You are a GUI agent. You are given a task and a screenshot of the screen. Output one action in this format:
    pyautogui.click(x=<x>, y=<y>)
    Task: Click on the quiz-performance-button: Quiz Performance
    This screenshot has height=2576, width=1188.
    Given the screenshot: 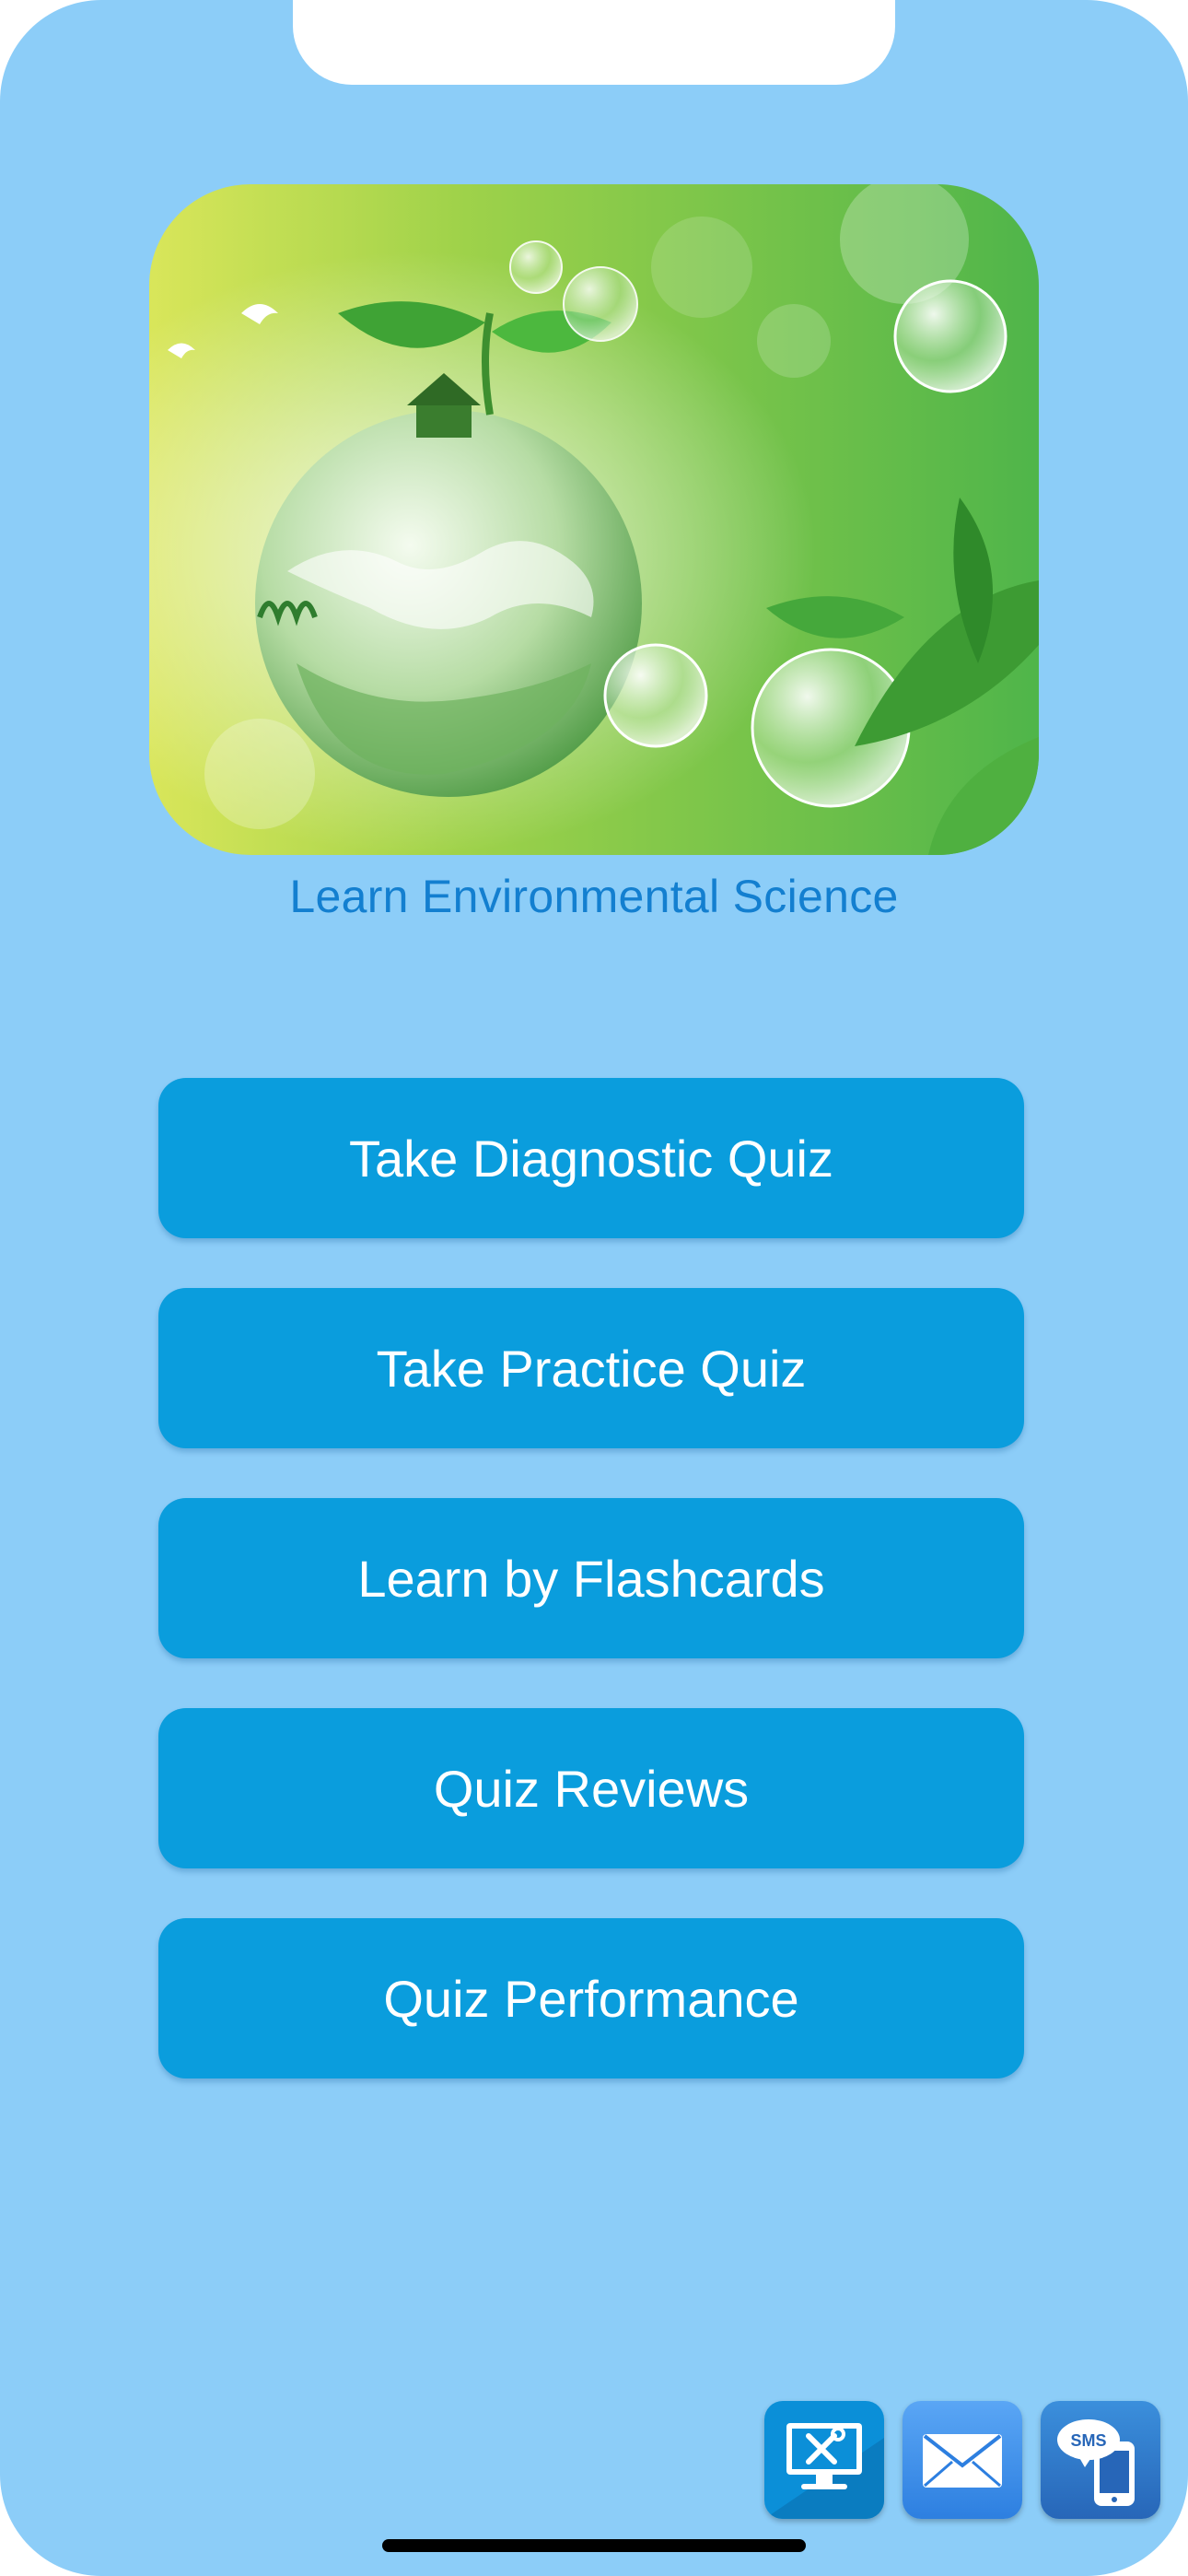 What is the action you would take?
    pyautogui.click(x=591, y=1998)
    